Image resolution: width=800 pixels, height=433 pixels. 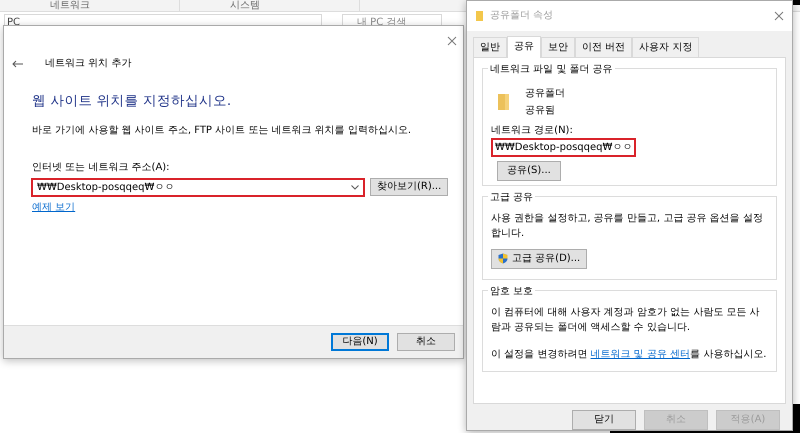 I want to click on dialog-button: 닫기, so click(x=604, y=420).